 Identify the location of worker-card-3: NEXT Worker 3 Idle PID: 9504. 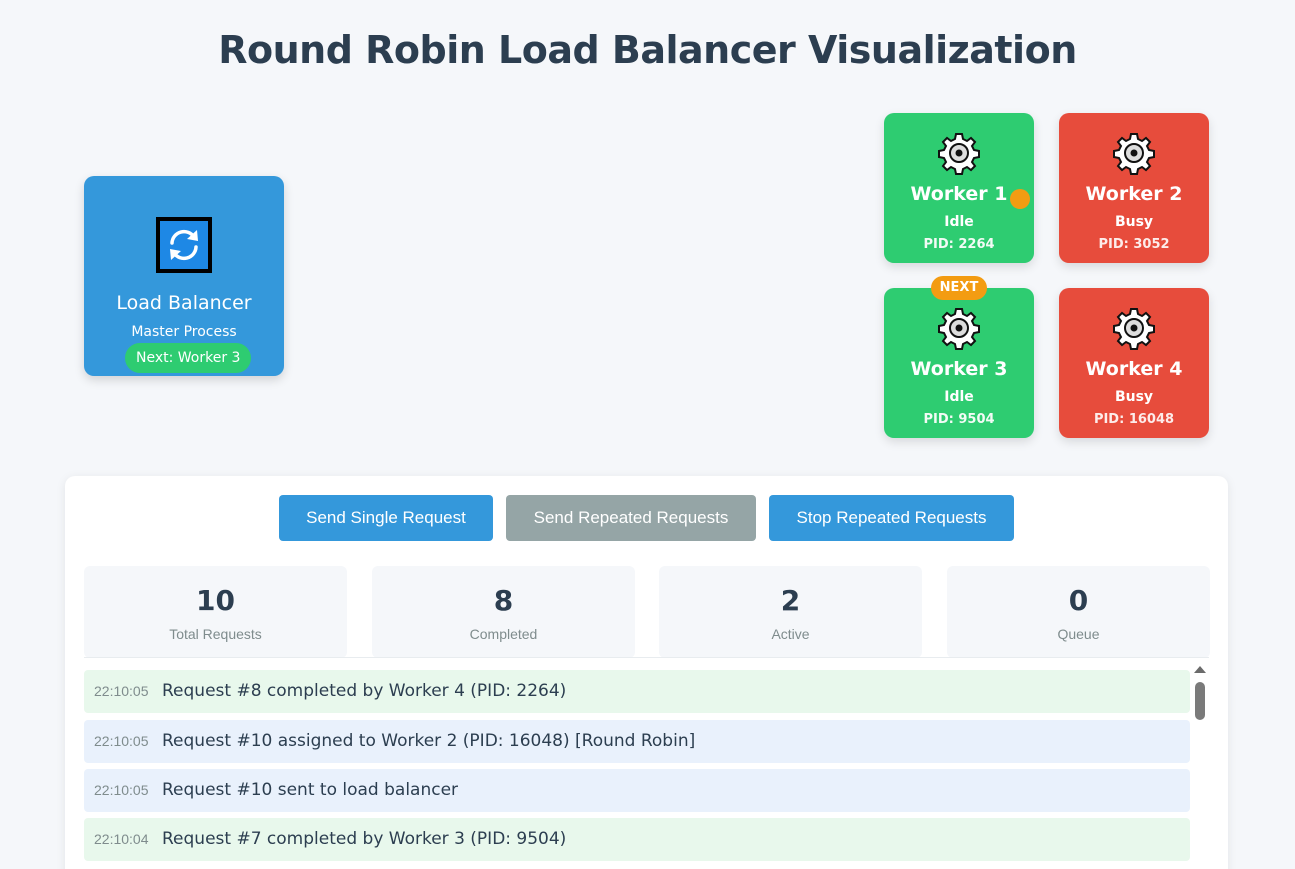
(959, 357).